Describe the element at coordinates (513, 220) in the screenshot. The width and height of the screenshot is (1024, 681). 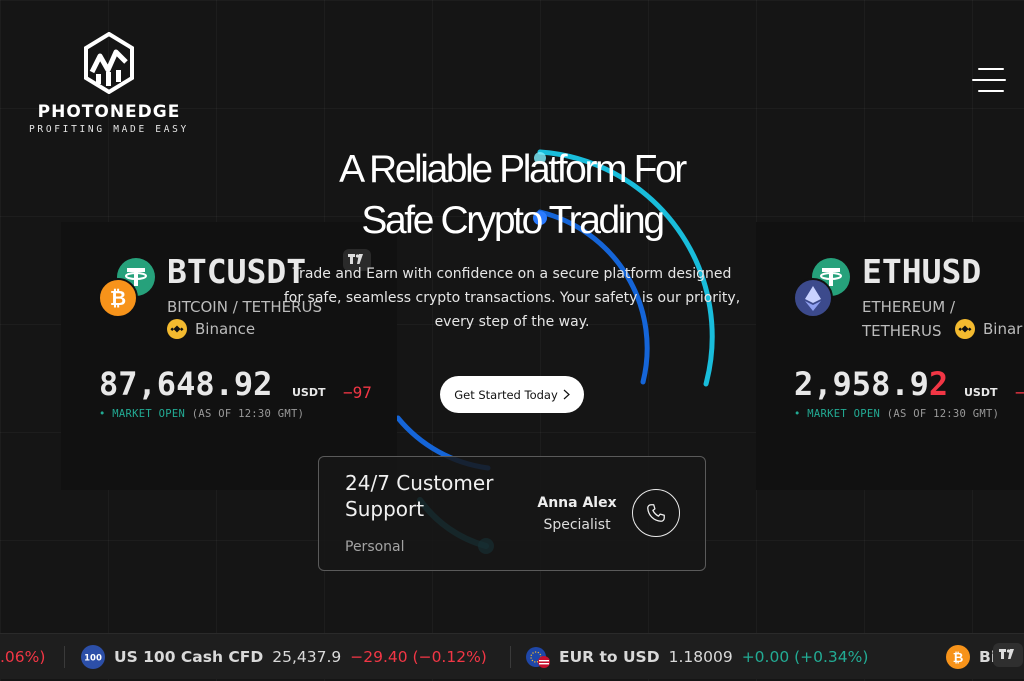
I see `hero-title-line2: Safe Crypto Trading` at that location.